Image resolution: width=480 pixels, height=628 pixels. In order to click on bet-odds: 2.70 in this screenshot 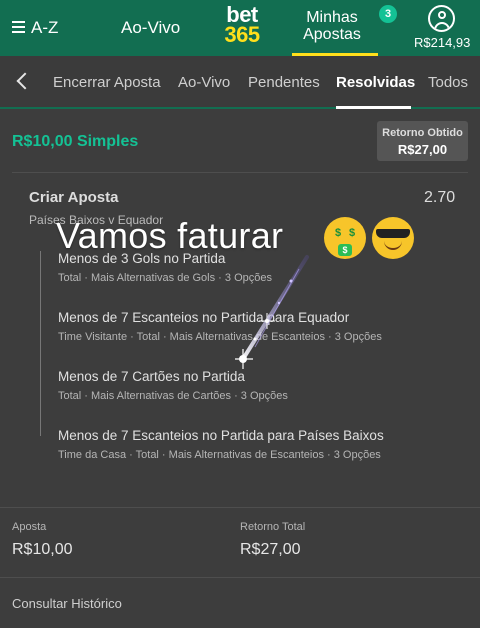, I will do `click(440, 197)`.